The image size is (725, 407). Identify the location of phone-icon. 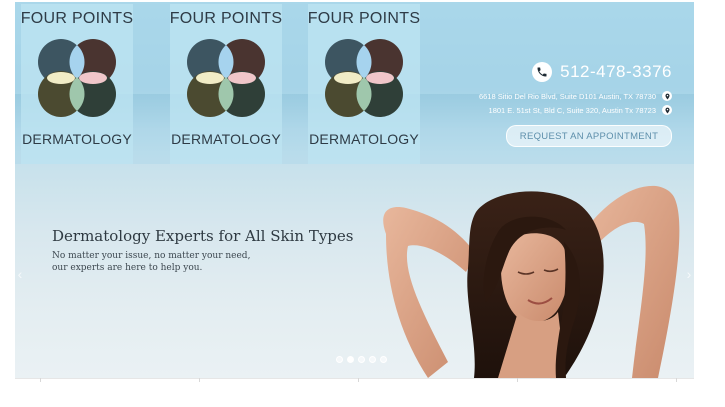
(542, 72).